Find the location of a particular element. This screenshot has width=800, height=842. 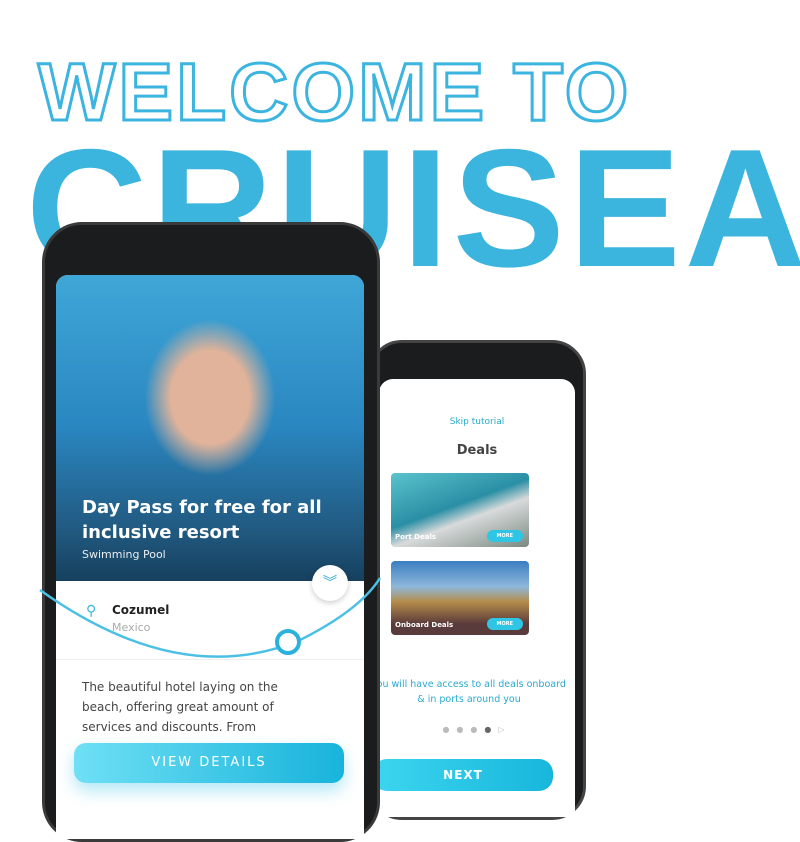

route-curve is located at coordinates (210, 617).